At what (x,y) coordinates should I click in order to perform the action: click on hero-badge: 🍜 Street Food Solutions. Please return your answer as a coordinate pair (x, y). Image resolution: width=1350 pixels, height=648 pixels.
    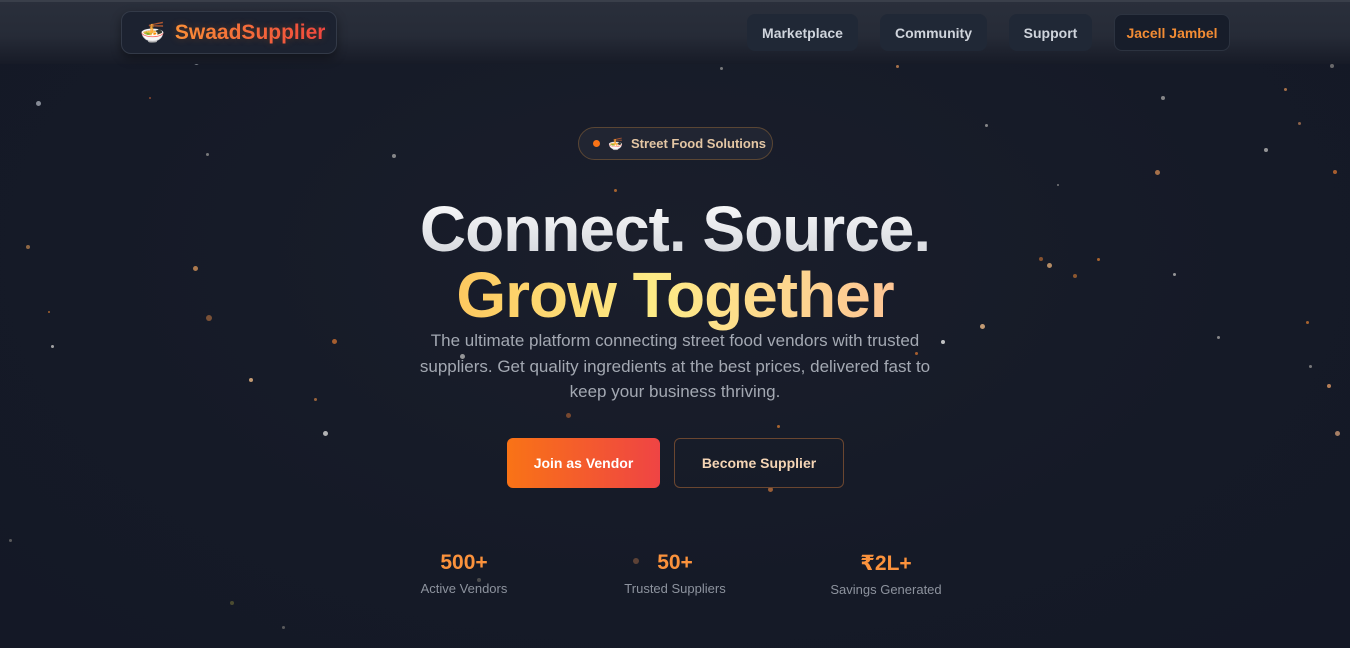
    Looking at the image, I should click on (675, 143).